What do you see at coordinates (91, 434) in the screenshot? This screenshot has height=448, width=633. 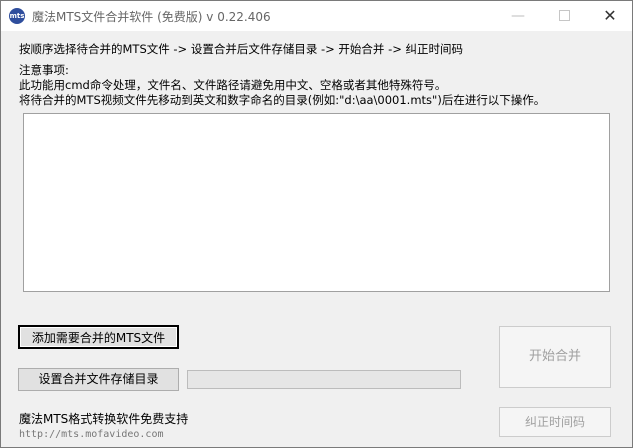 I see `support-link: http://mts.mofavideo.com` at bounding box center [91, 434].